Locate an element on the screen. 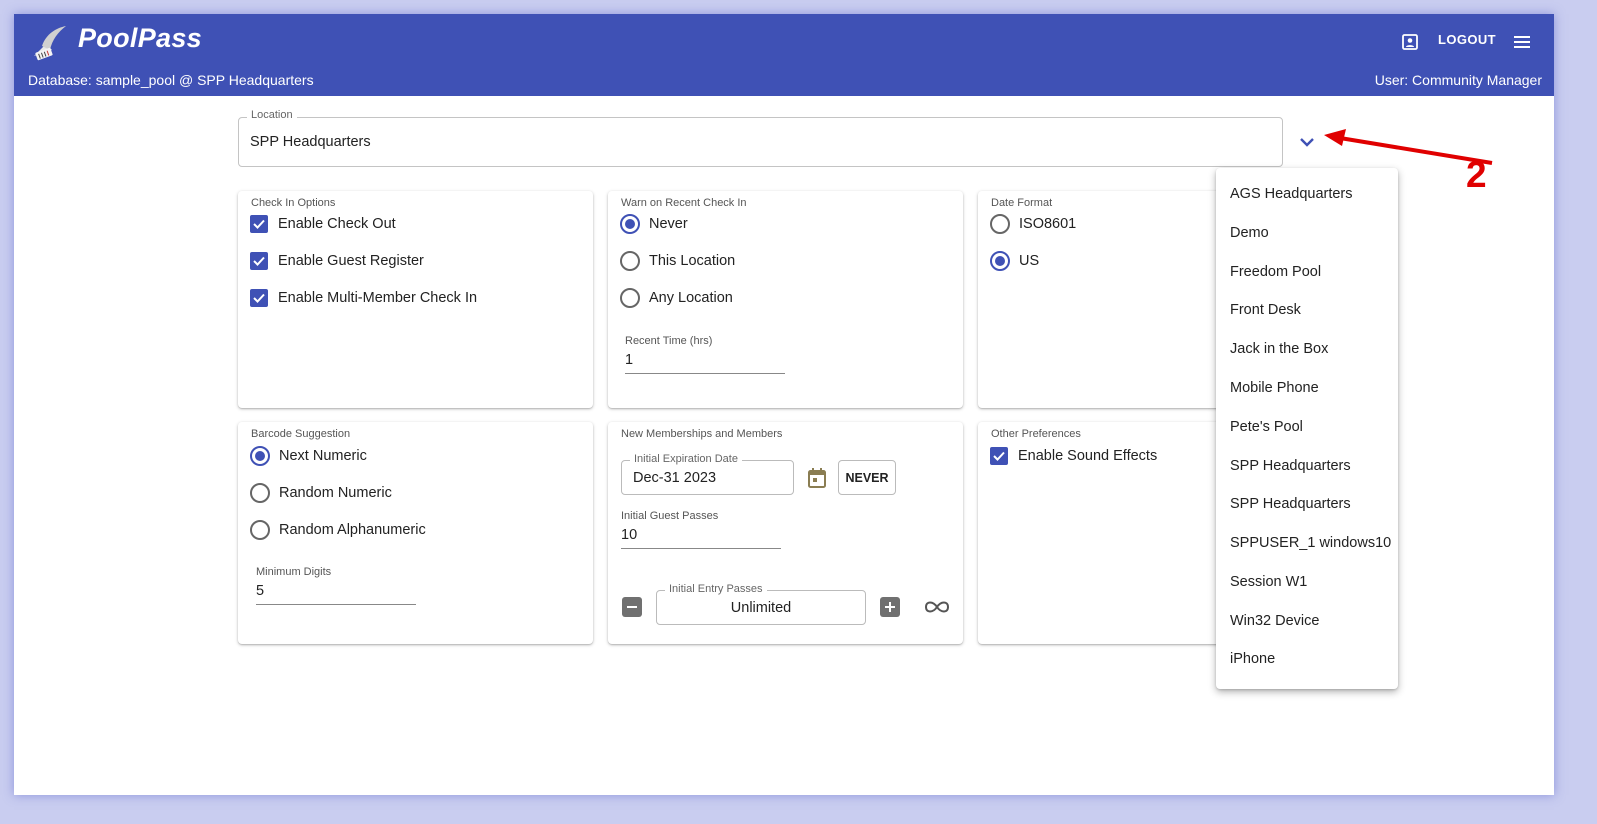 Image resolution: width=1597 pixels, height=824 pixels. card-title: Date Format is located at coordinates (1022, 203).